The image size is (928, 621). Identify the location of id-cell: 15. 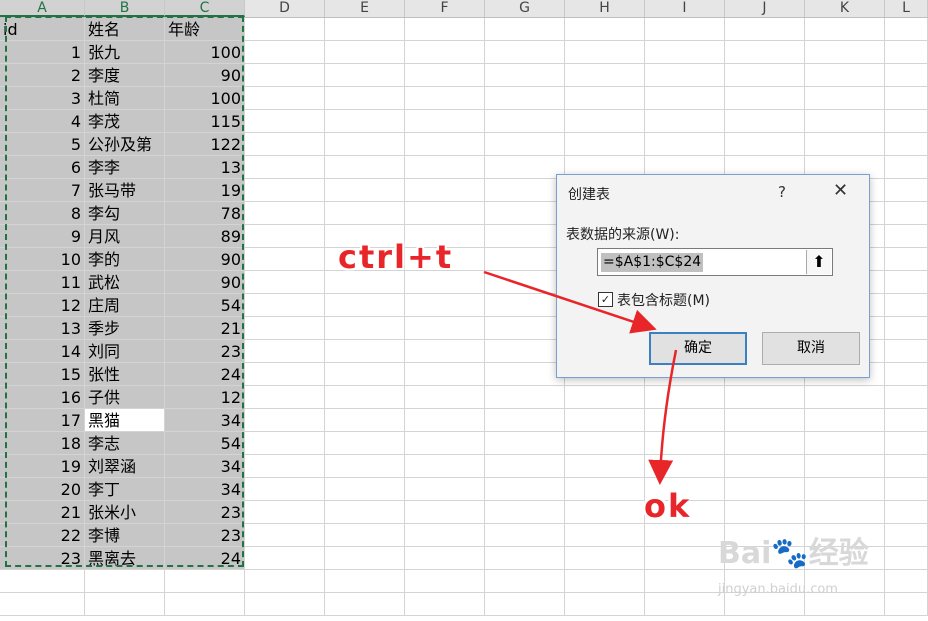
(42, 374).